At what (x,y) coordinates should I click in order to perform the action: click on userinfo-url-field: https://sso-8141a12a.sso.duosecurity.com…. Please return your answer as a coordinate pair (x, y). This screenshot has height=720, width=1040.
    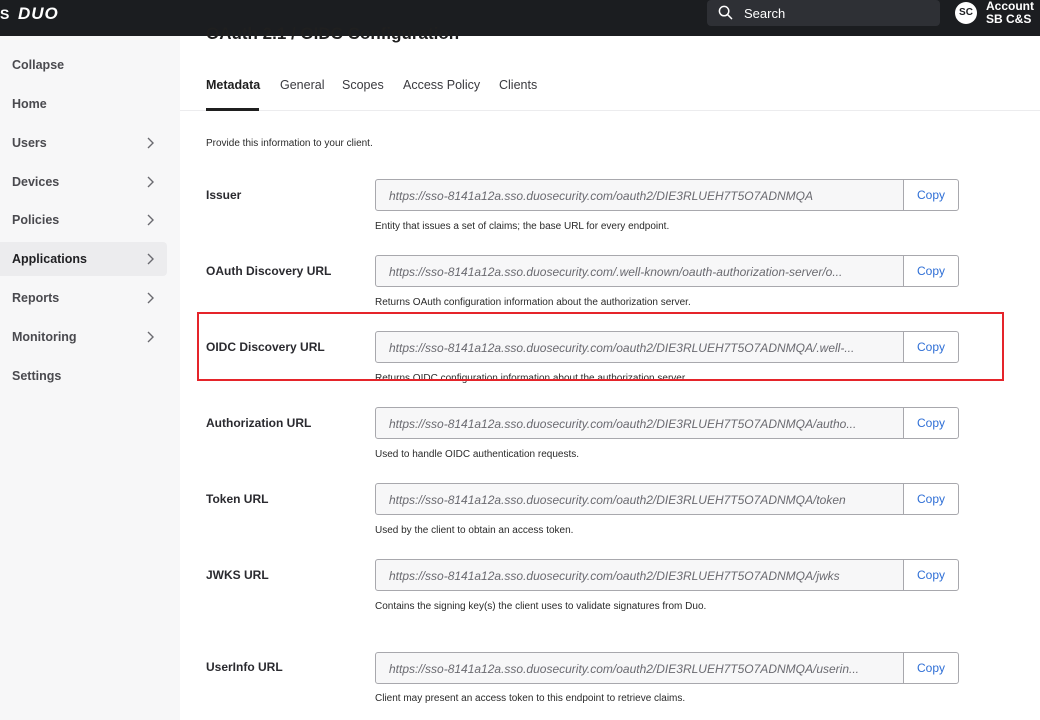
    Looking at the image, I should click on (639, 668).